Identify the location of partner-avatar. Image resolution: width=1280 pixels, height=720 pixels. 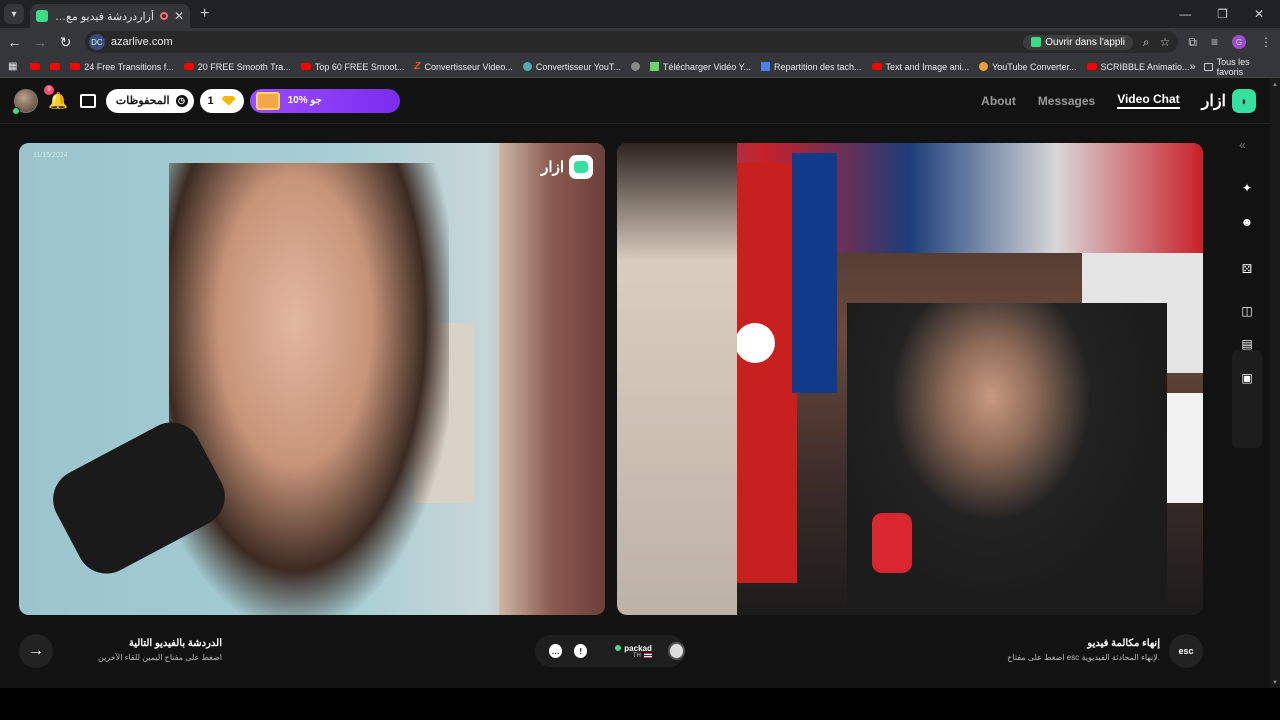
(676, 651).